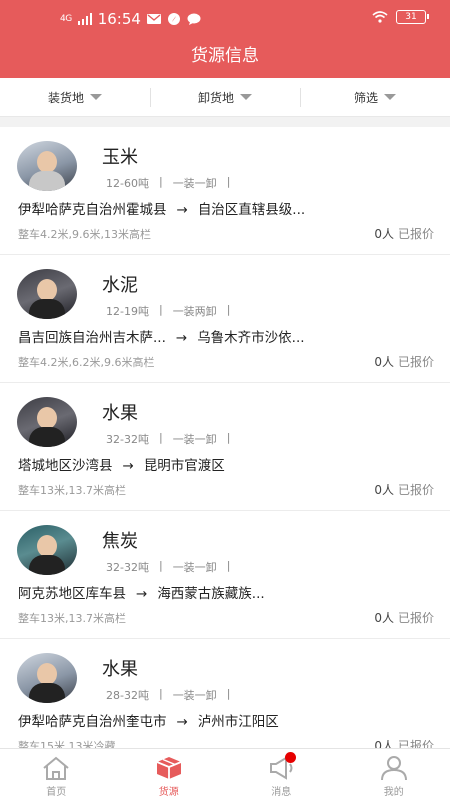 The image size is (450, 800). I want to click on route: 塔城地区沙湾县 → 昆明市官渡区, so click(121, 464).